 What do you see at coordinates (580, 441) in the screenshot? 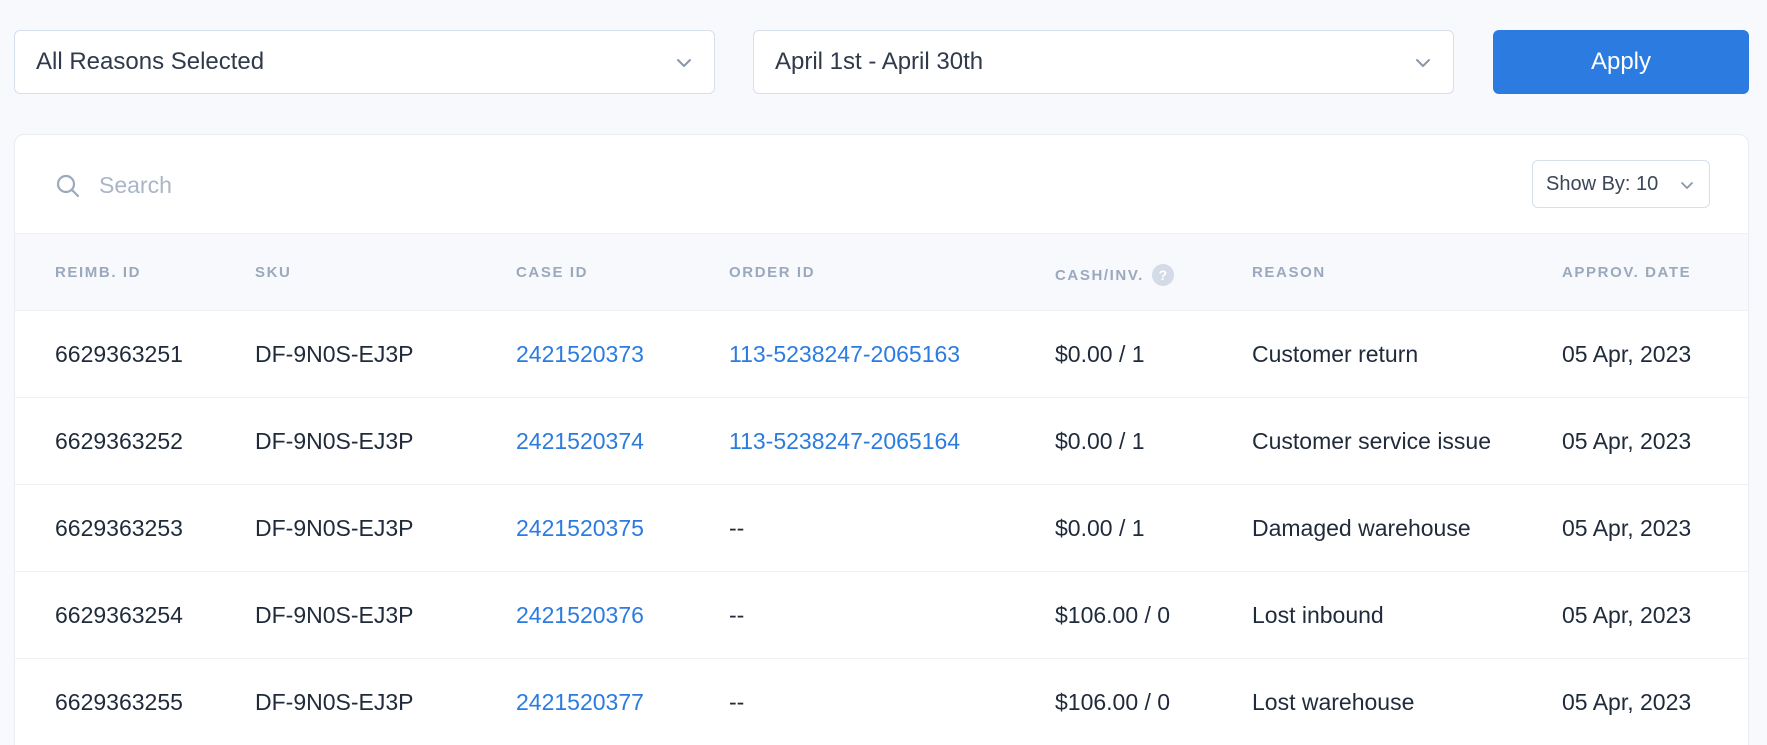
I see `case-id-link: 2421520374` at bounding box center [580, 441].